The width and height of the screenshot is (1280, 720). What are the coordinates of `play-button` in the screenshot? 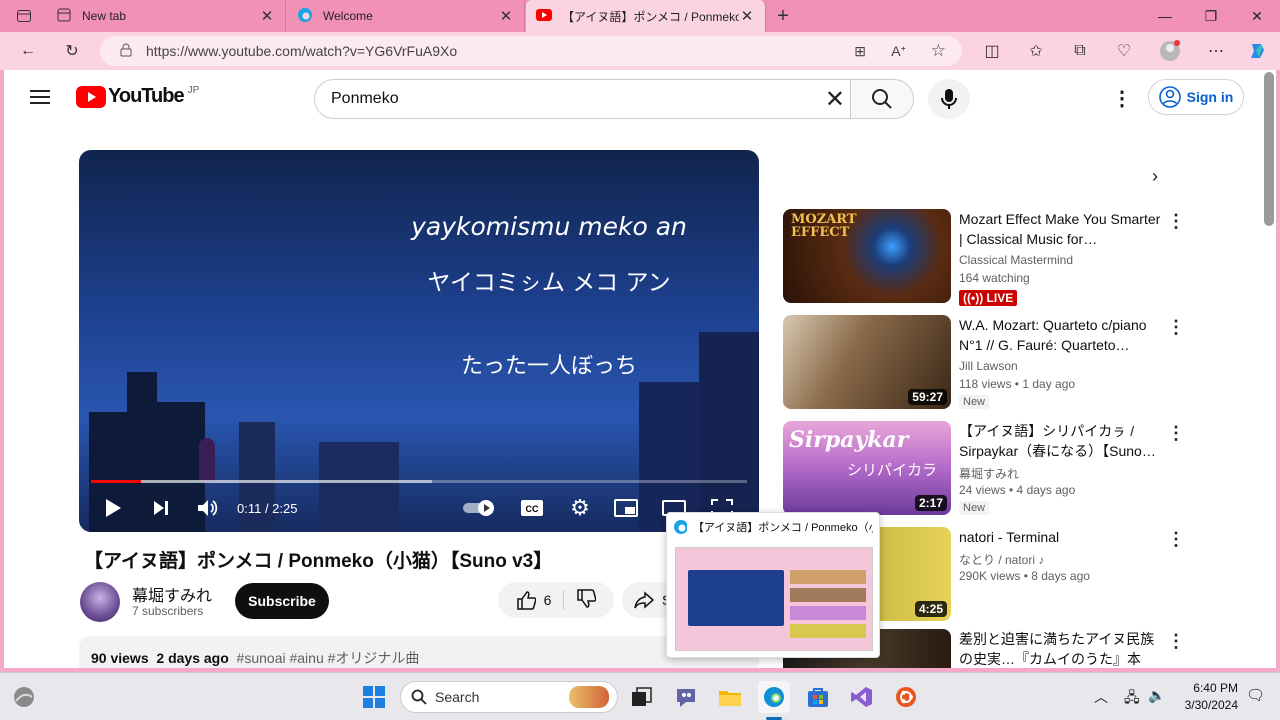 It's located at (113, 508).